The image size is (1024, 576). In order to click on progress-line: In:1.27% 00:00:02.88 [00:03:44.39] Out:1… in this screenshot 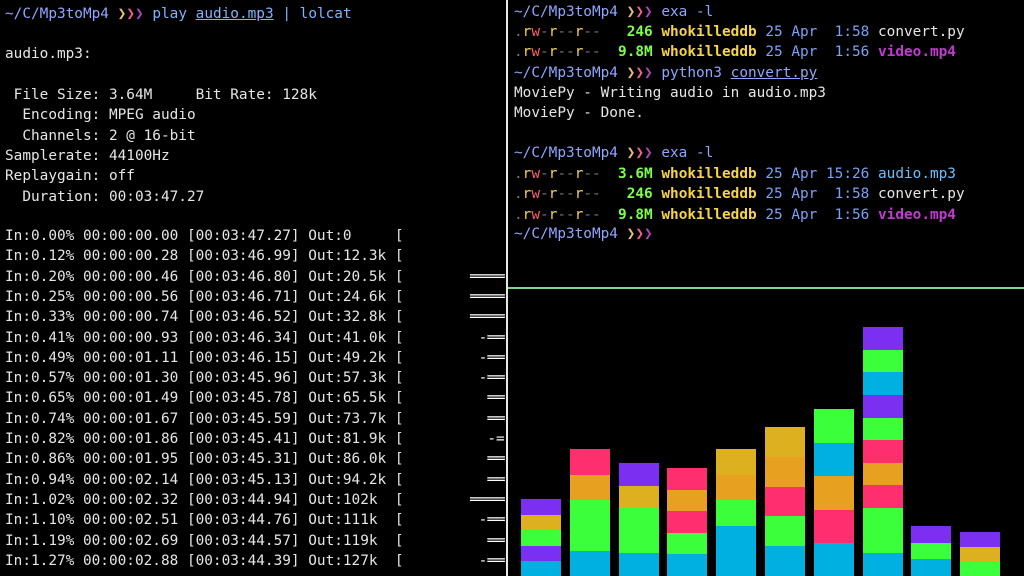, I will do `click(204, 560)`.